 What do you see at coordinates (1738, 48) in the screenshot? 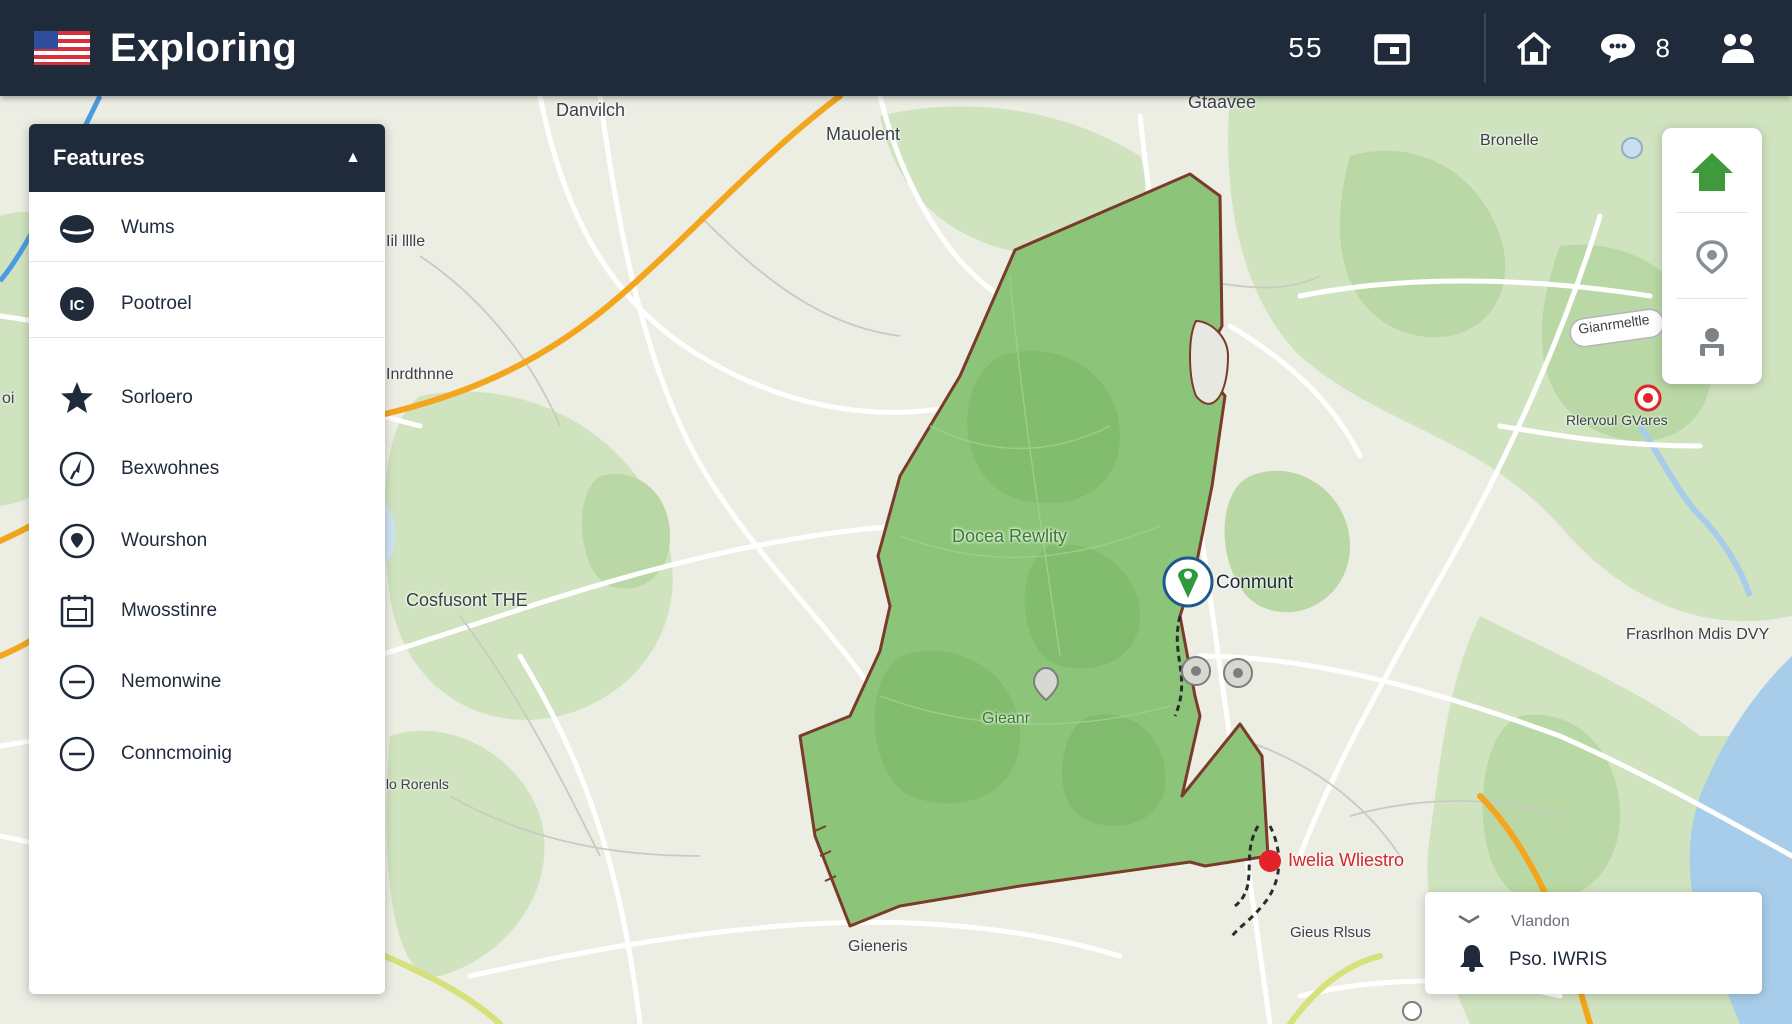
I see `users-icon` at bounding box center [1738, 48].